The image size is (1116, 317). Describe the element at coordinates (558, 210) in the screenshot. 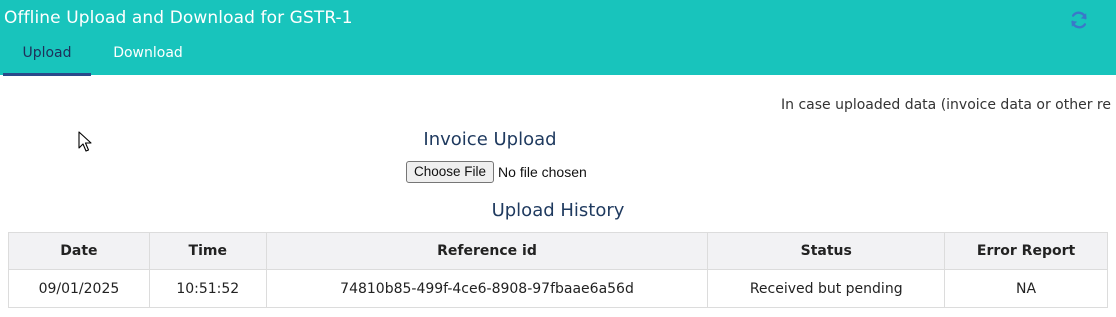

I see `upload-history-title: Upload History` at that location.